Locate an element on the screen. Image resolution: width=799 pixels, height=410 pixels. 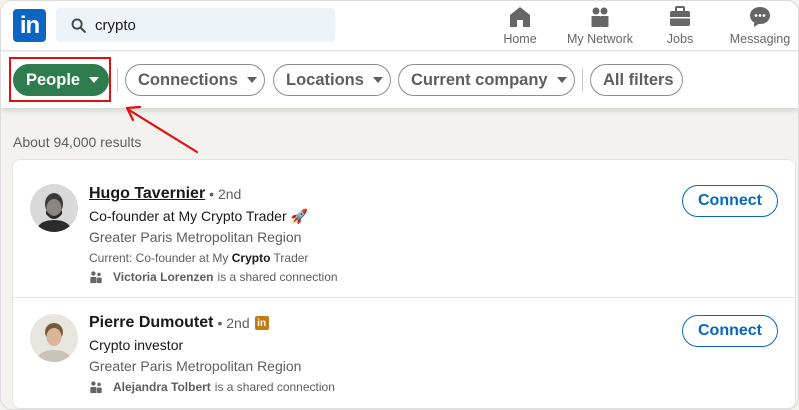
search-box is located at coordinates (195, 25).